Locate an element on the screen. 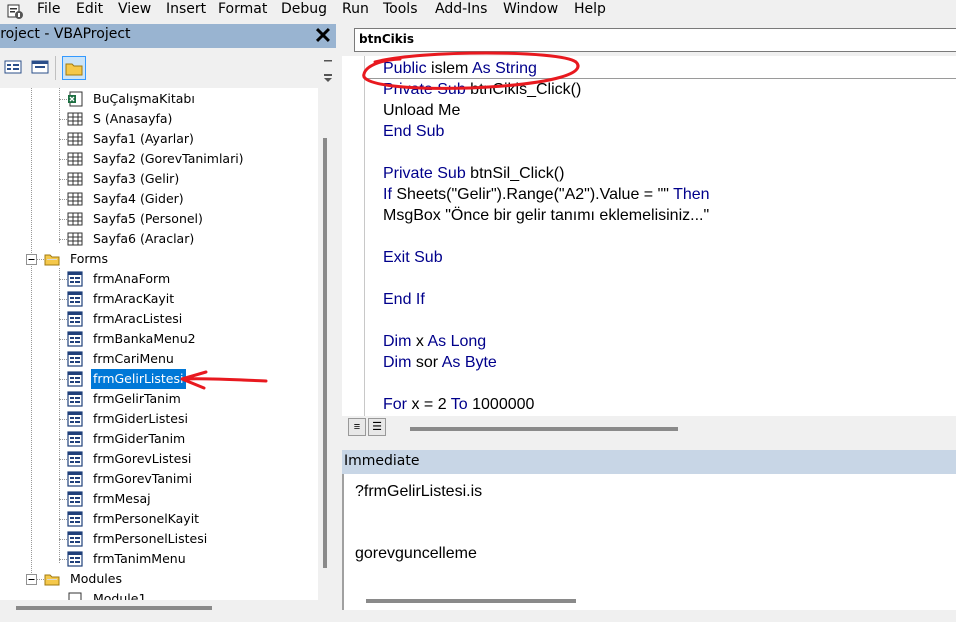  code-line: For x = 2 To 1000000 is located at coordinates (458, 404).